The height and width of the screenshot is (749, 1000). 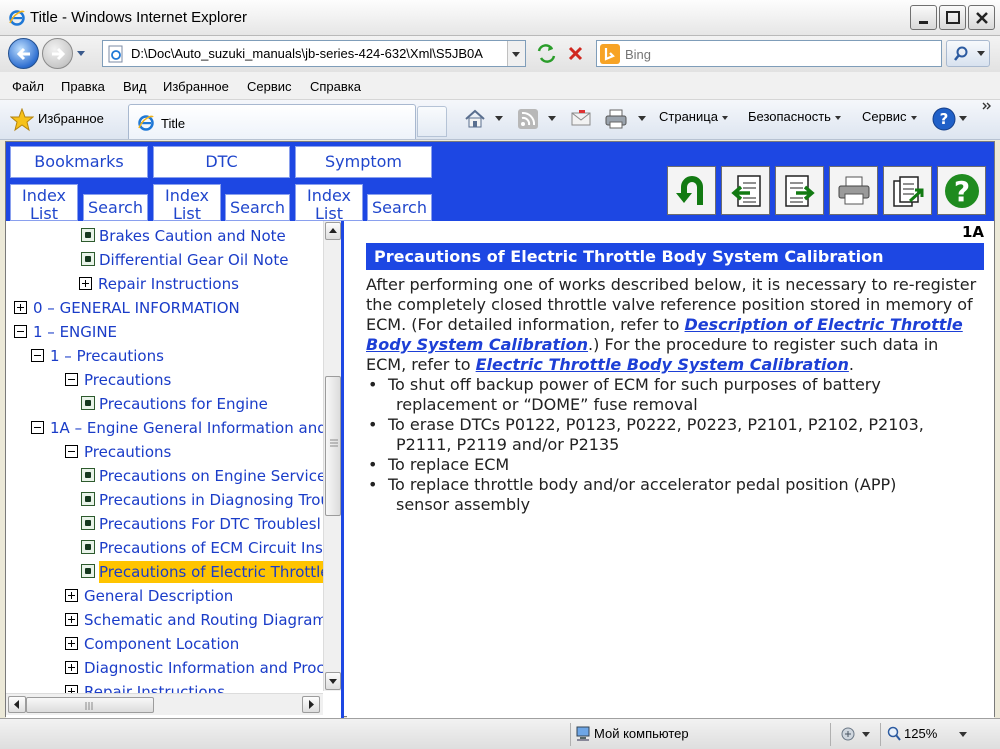 What do you see at coordinates (192, 236) in the screenshot?
I see `tree-item-label: Brakes Caution and Note` at bounding box center [192, 236].